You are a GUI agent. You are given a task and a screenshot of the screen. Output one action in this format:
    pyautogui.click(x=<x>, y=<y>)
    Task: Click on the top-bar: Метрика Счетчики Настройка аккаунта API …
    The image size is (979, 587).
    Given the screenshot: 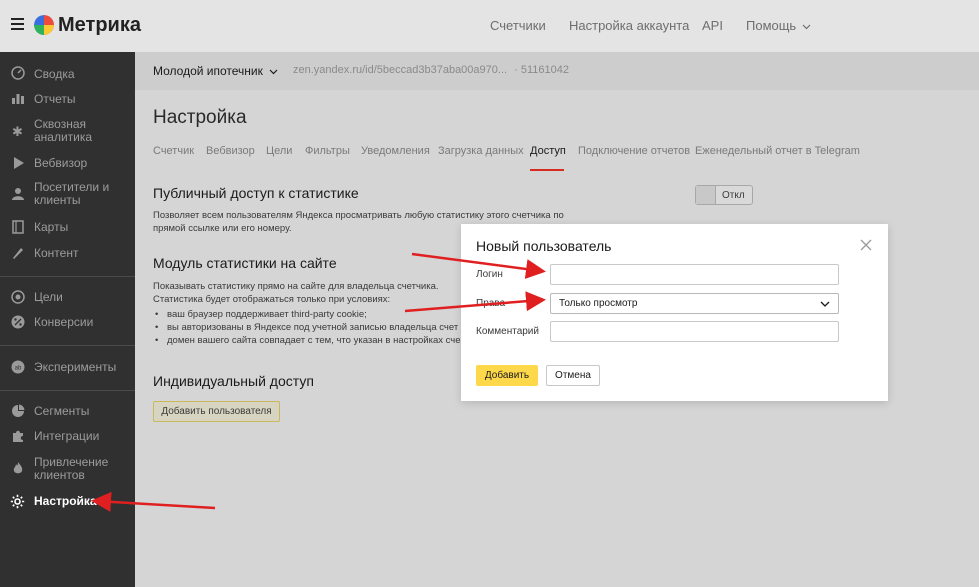 What is the action you would take?
    pyautogui.click(x=489, y=26)
    